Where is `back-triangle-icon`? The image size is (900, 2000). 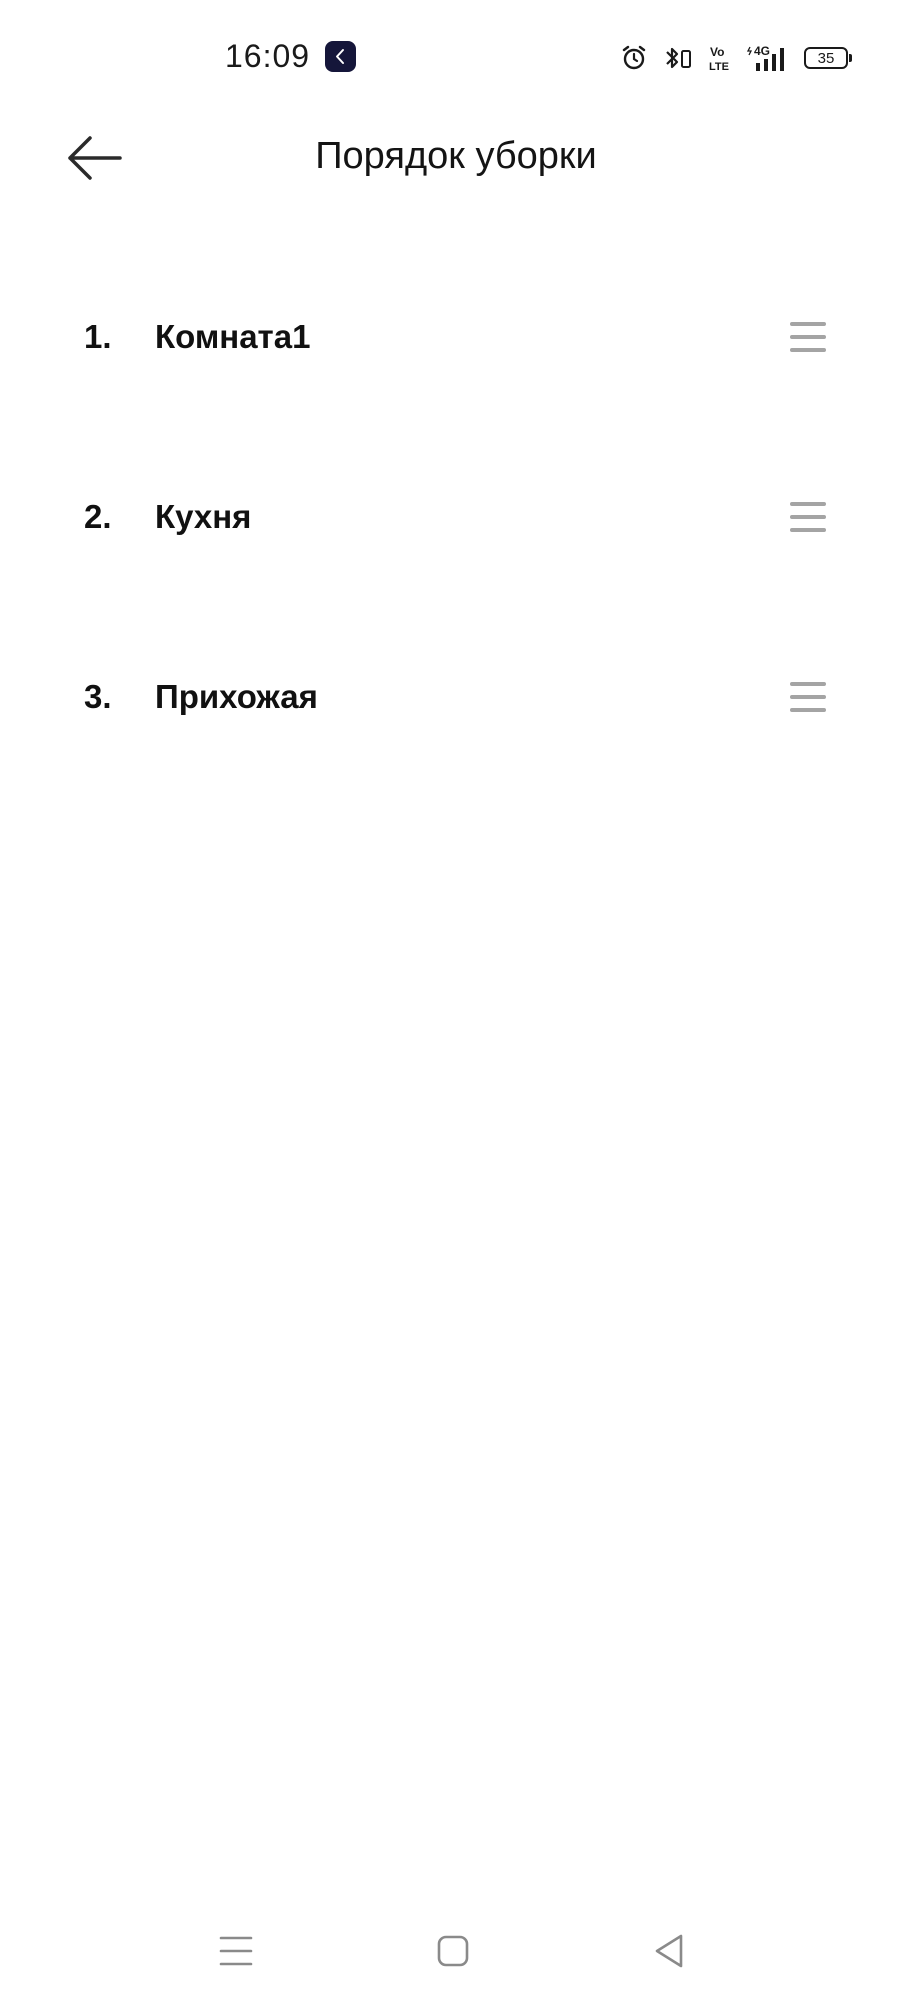
back-triangle-icon is located at coordinates (670, 1951).